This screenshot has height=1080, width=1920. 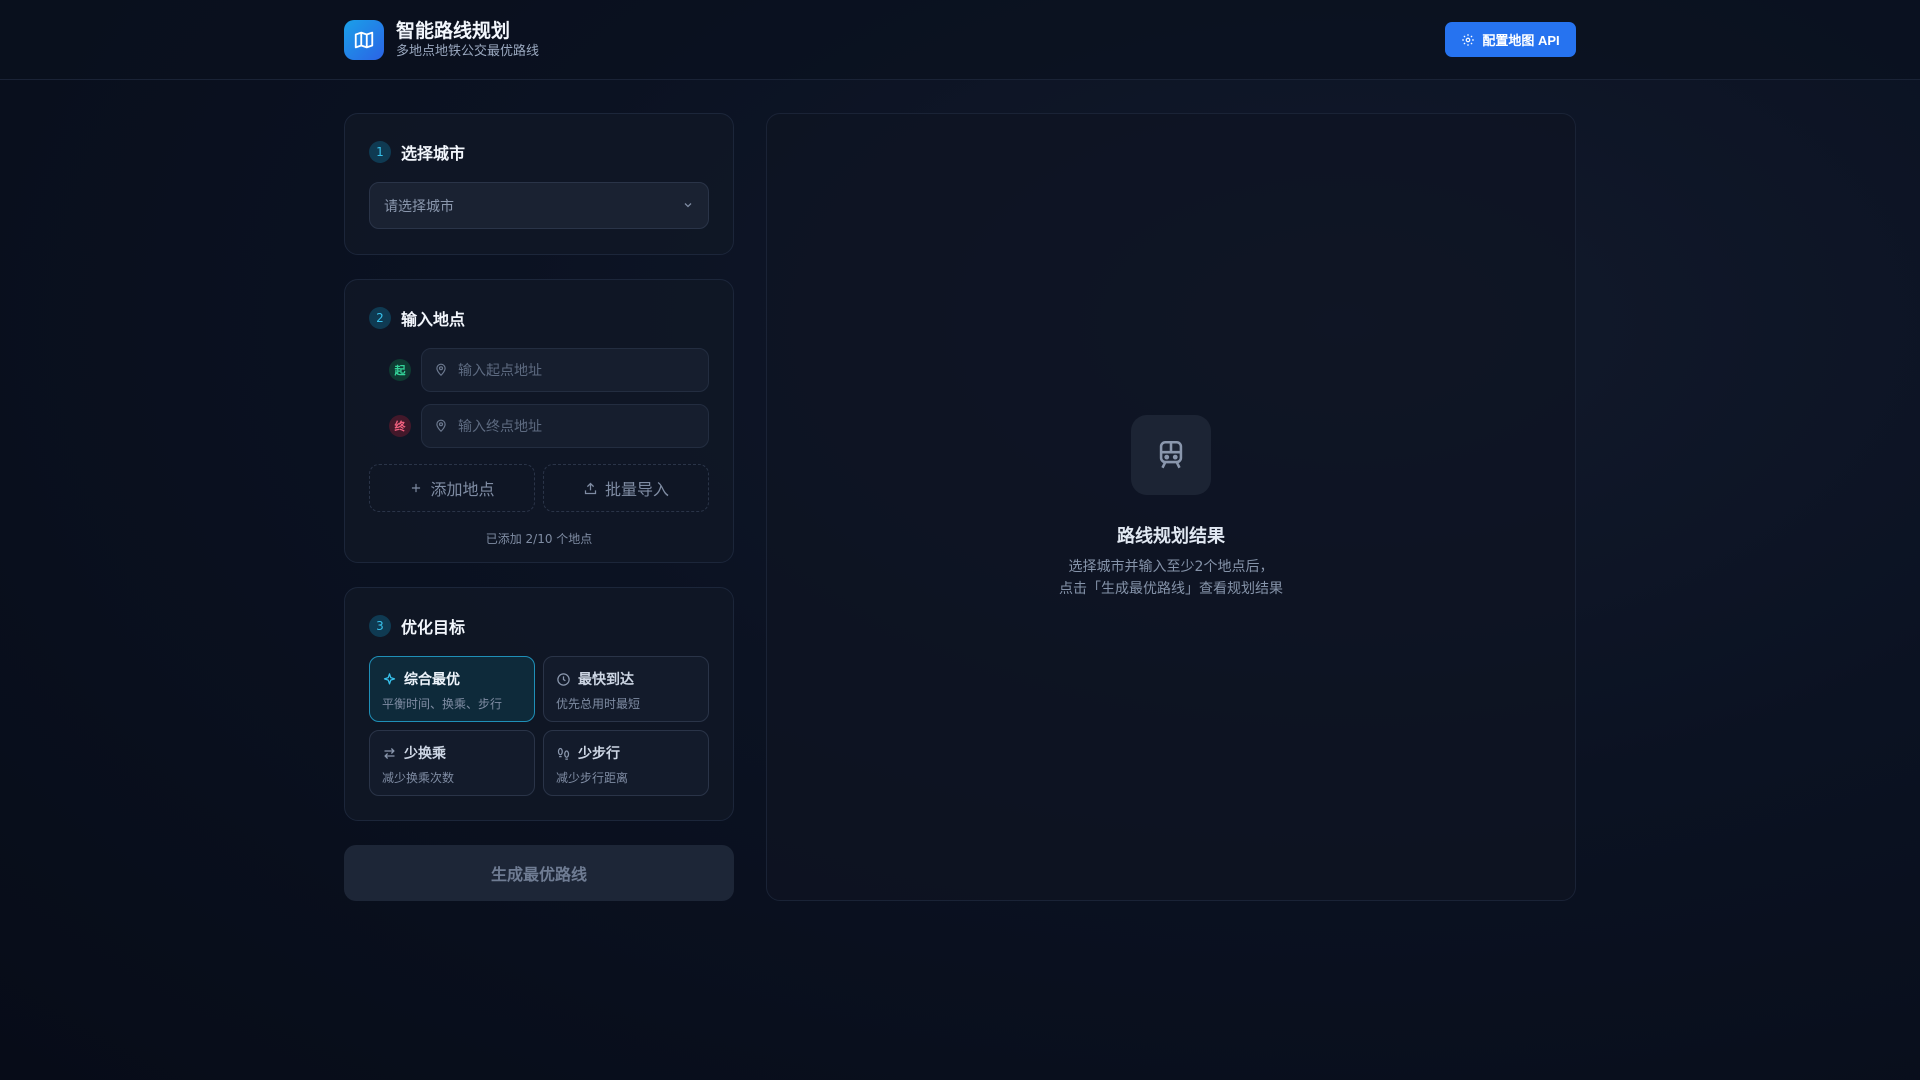 I want to click on map-icon, so click(x=364, y=40).